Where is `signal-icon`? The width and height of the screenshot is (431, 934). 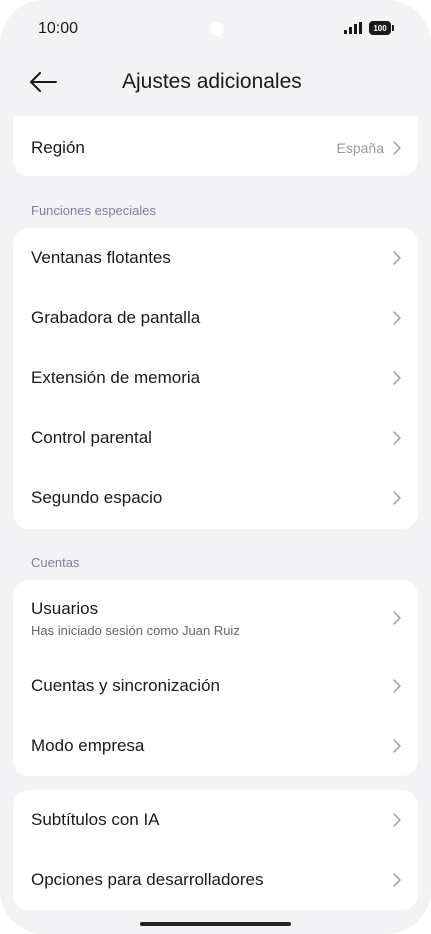 signal-icon is located at coordinates (353, 28).